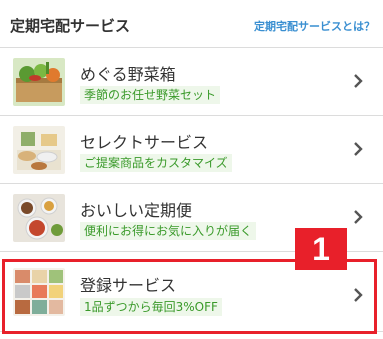 The height and width of the screenshot is (339, 383). What do you see at coordinates (39, 150) in the screenshot?
I see `select-service-photo` at bounding box center [39, 150].